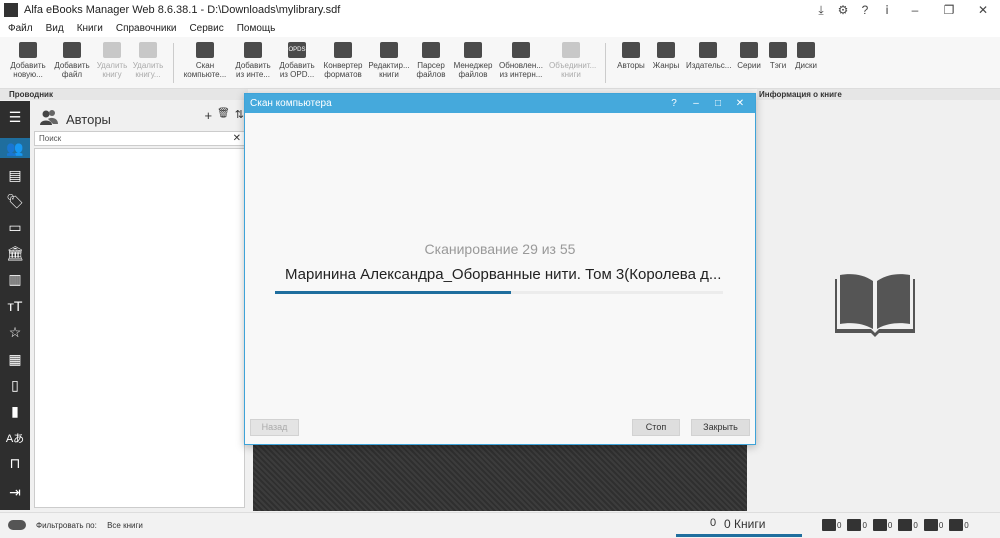  I want to click on dialog-minimize-icon: –, so click(696, 103).